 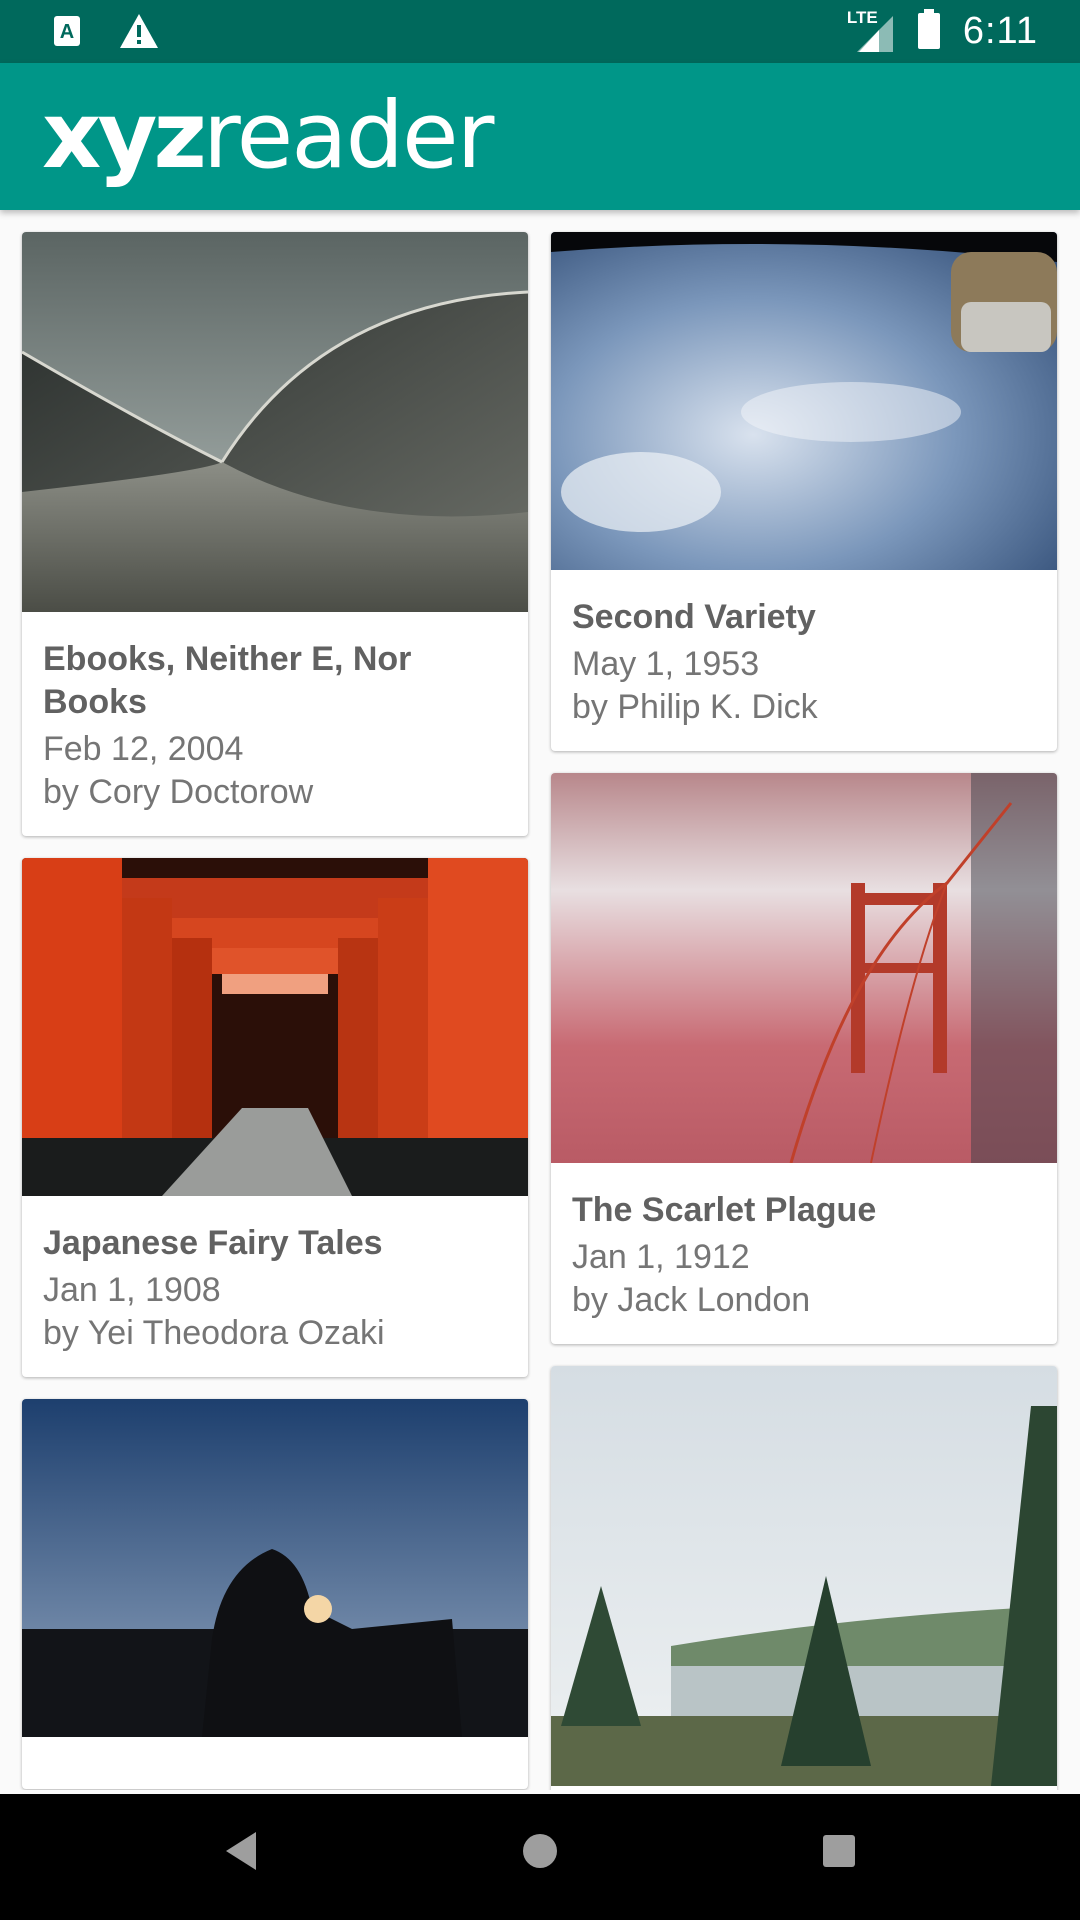 I want to click on article-author: by Yei Theodora Ozaki, so click(x=214, y=1333).